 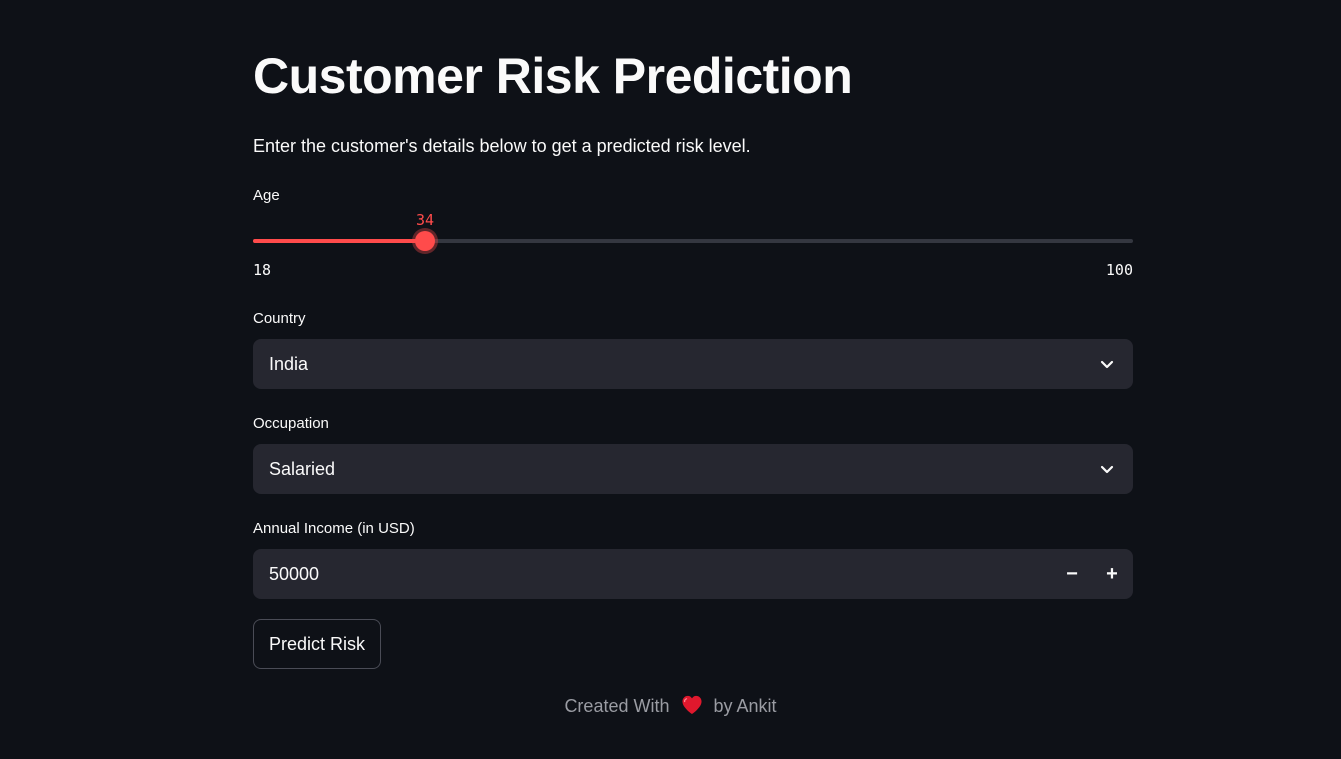 What do you see at coordinates (425, 241) in the screenshot?
I see `age-slider-thumb` at bounding box center [425, 241].